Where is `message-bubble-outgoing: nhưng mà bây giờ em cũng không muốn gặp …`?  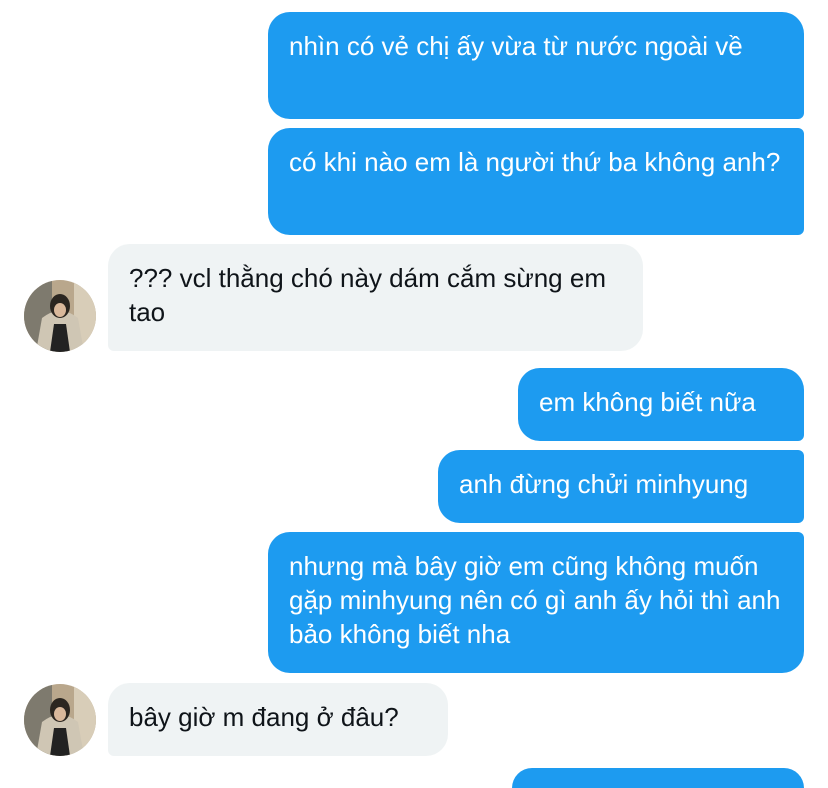
message-bubble-outgoing: nhưng mà bây giờ em cũng không muốn gặp … is located at coordinates (536, 602).